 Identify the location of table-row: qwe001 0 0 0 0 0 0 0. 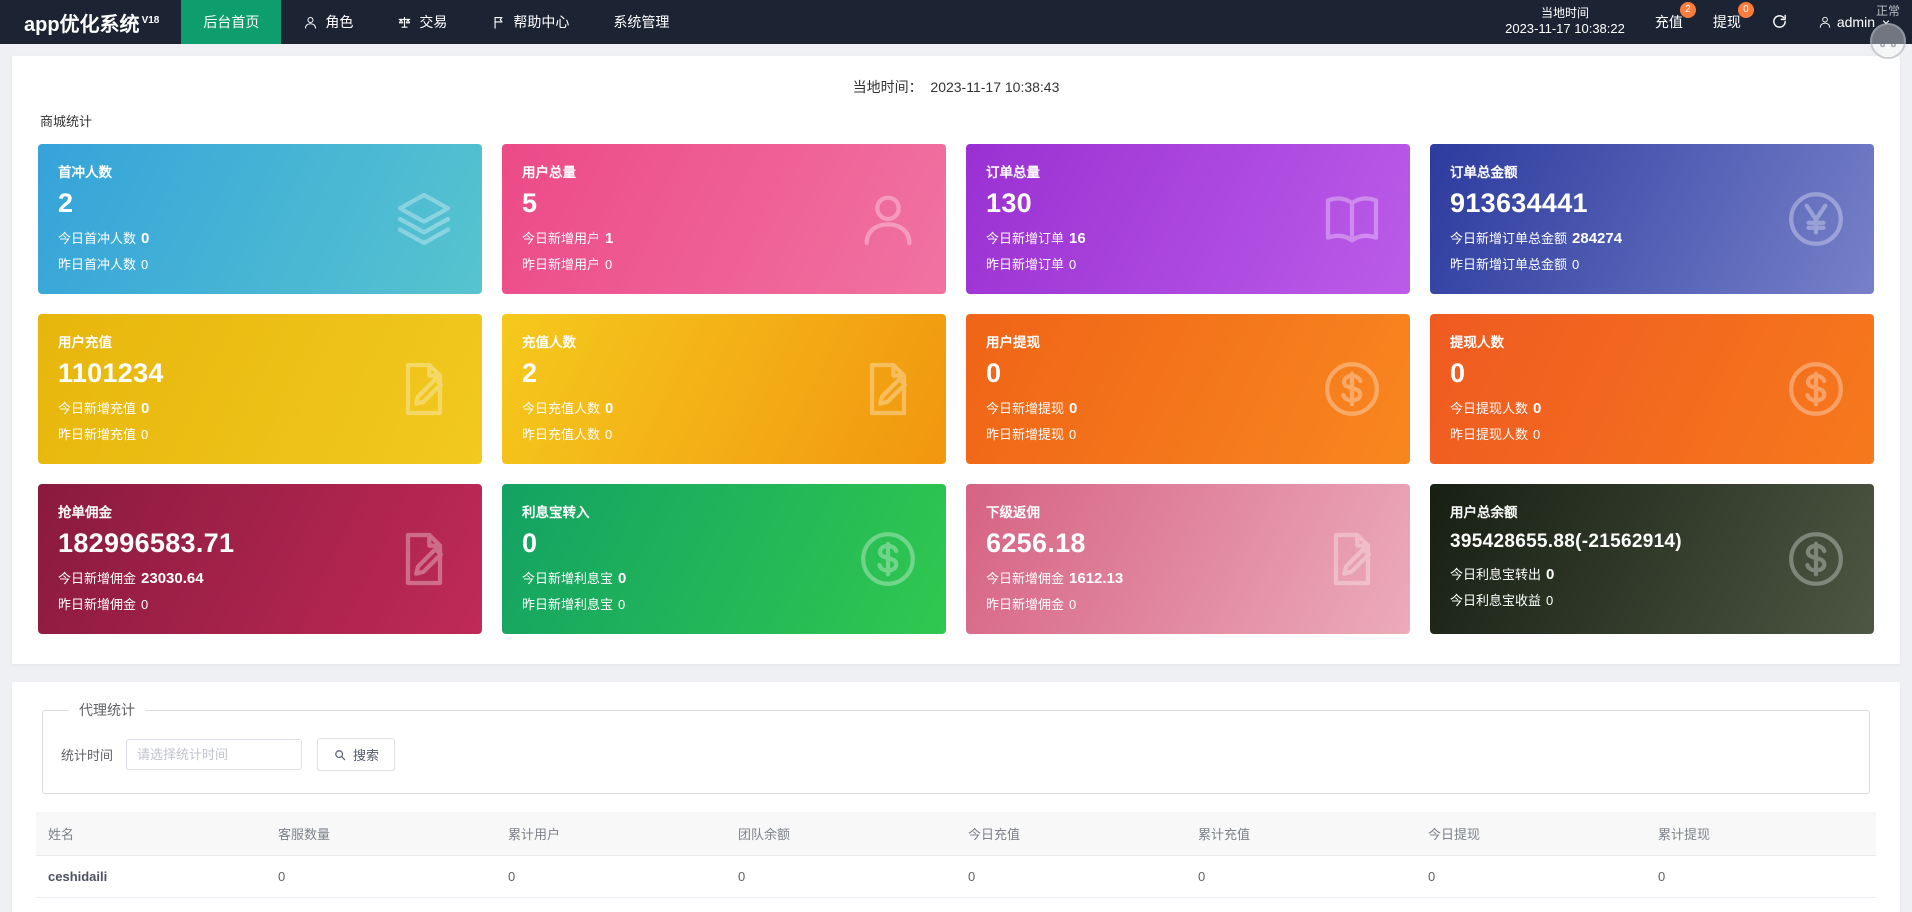
(956, 904).